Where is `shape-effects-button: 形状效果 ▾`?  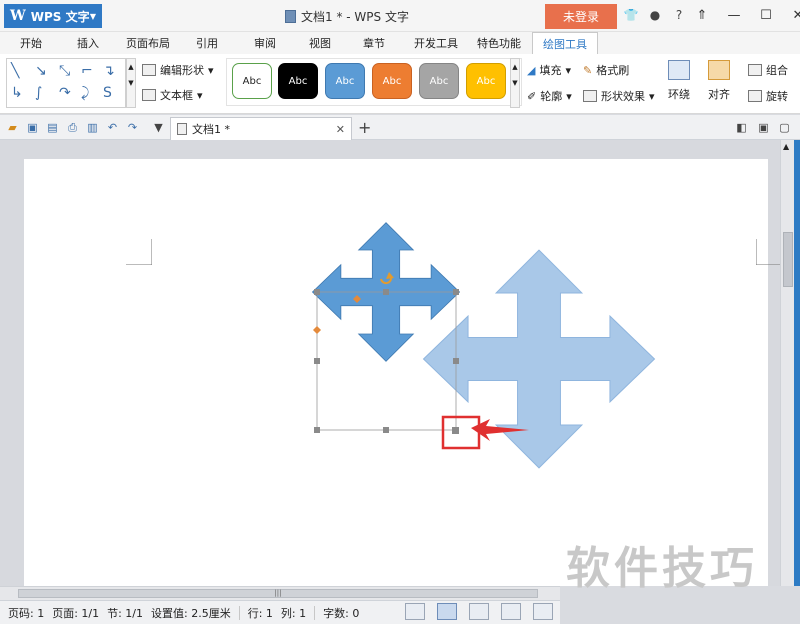
shape-effects-button: 形状效果 ▾ is located at coordinates (619, 96).